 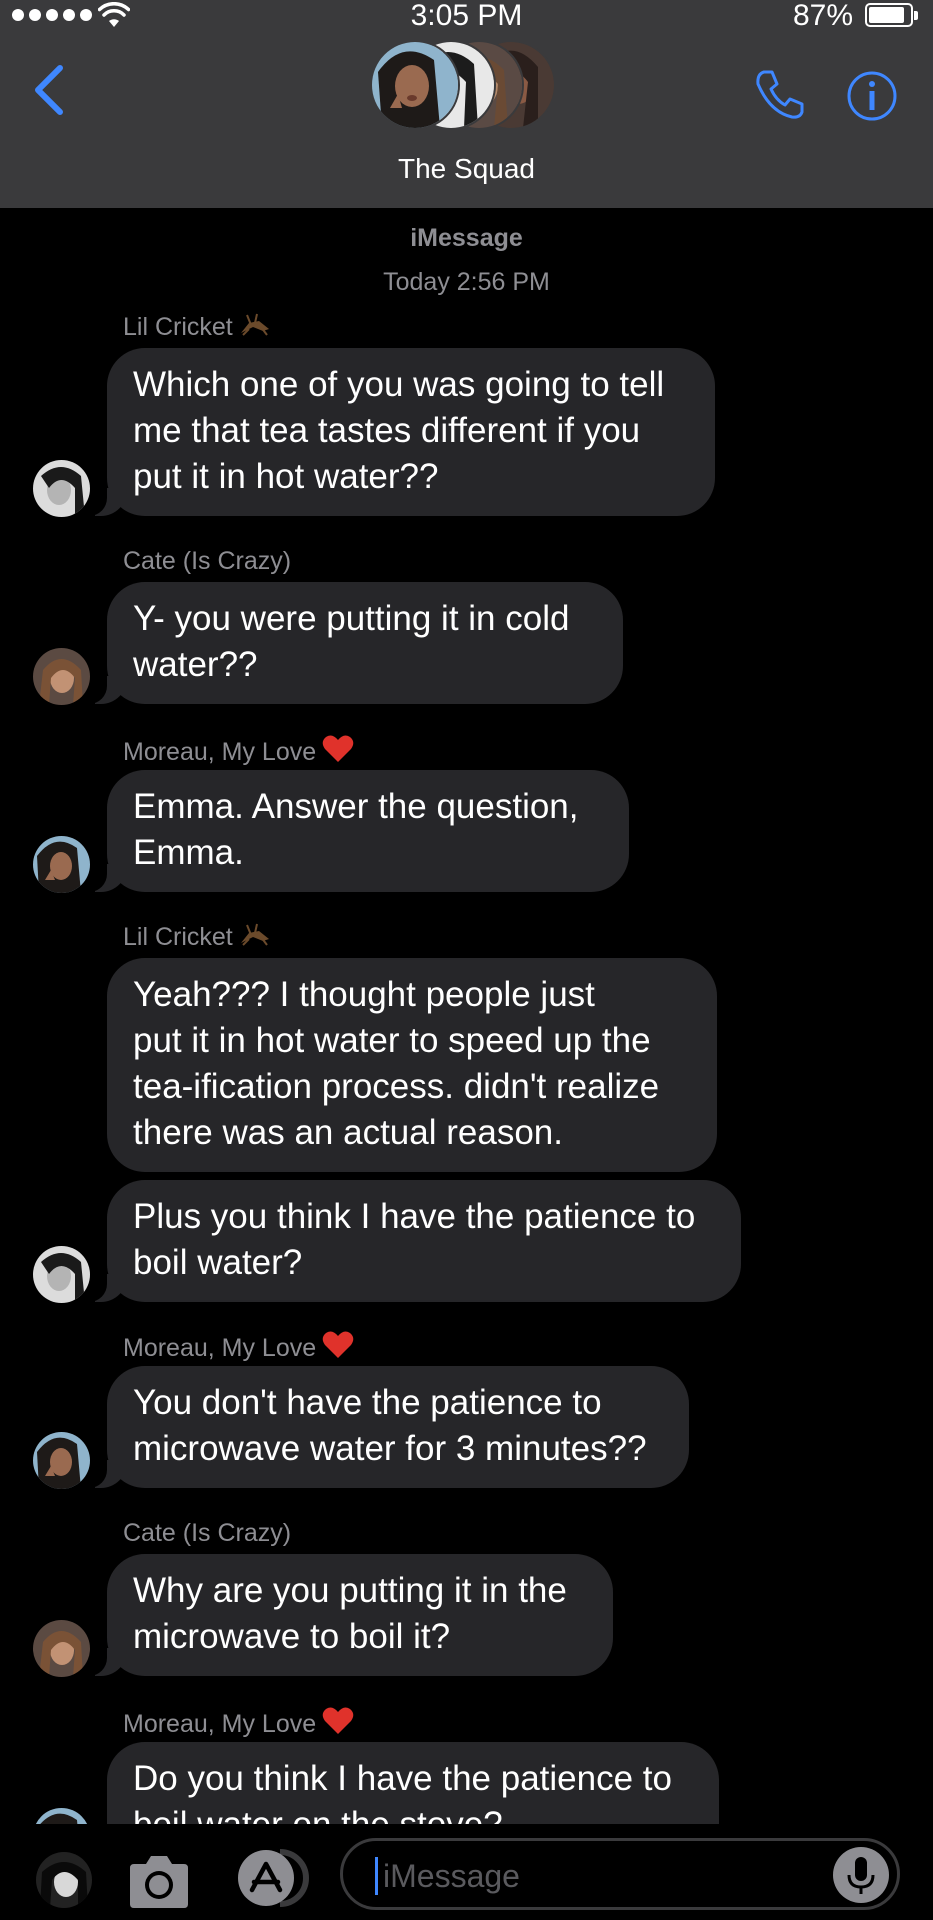 I want to click on group-member-avatar, so click(x=415, y=85).